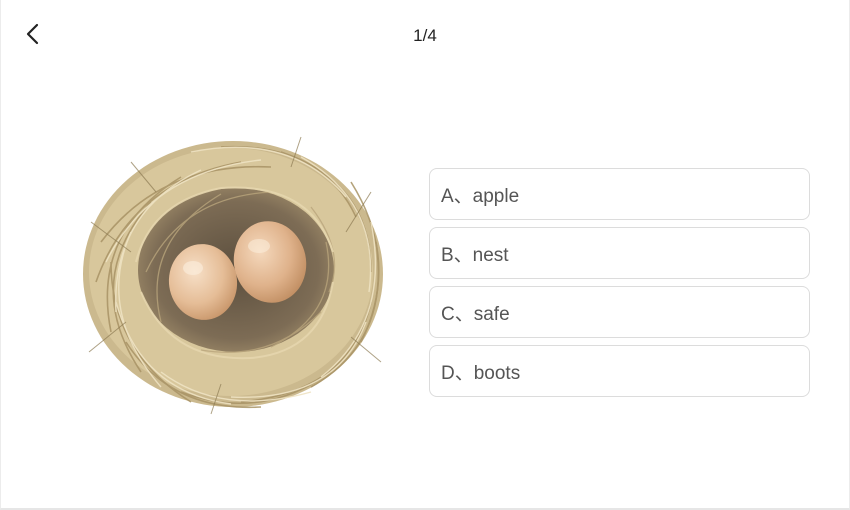 The width and height of the screenshot is (850, 510). I want to click on question-progress: 1/4, so click(425, 35).